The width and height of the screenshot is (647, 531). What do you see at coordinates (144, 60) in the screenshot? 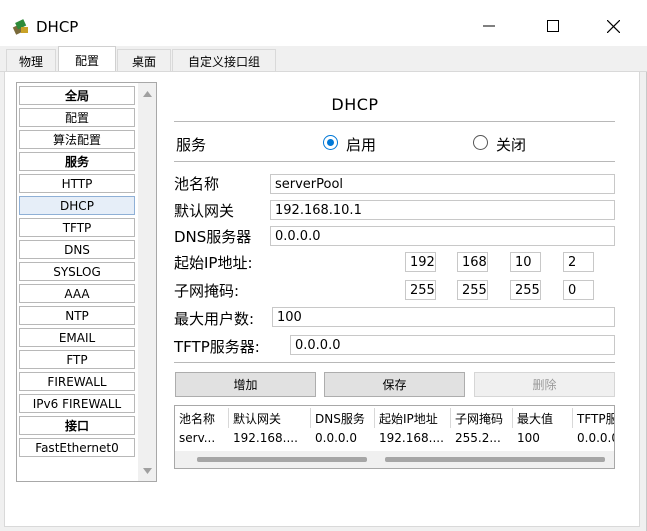
I see `tab-desktop: 桌面` at bounding box center [144, 60].